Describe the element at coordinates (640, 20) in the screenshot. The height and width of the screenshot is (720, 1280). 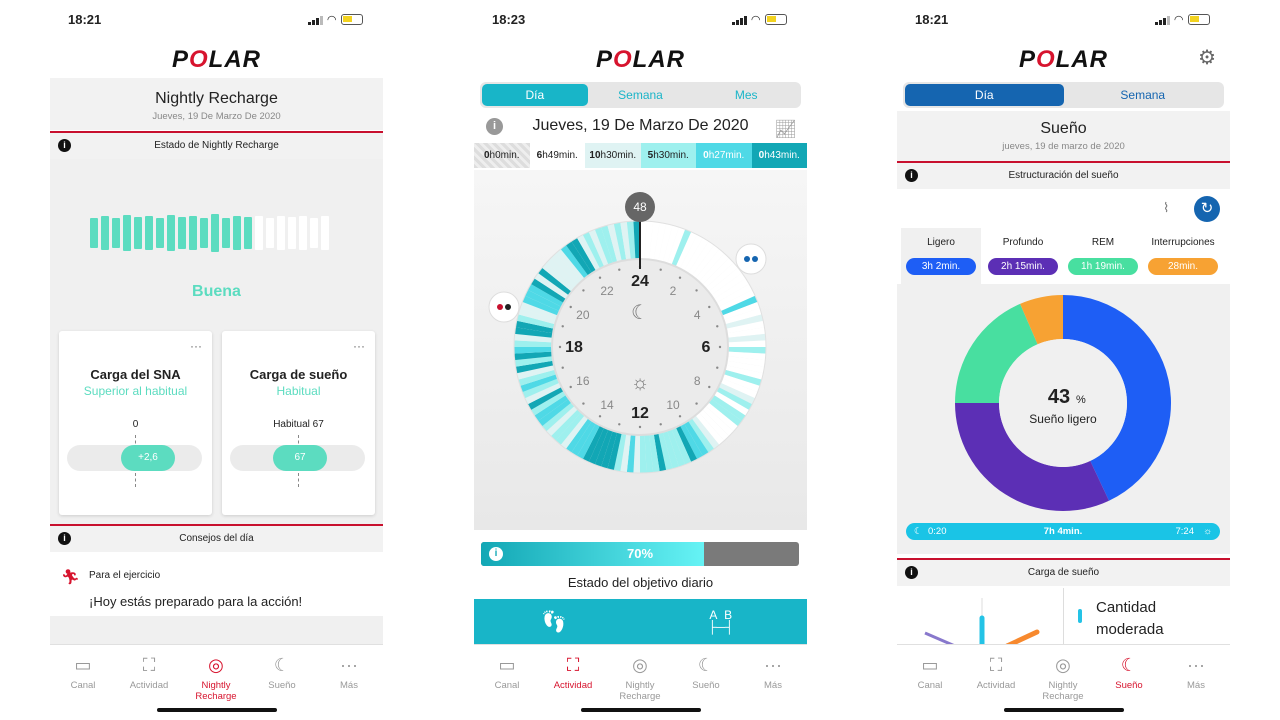
I see `status-bar: 18:23 ◠` at that location.